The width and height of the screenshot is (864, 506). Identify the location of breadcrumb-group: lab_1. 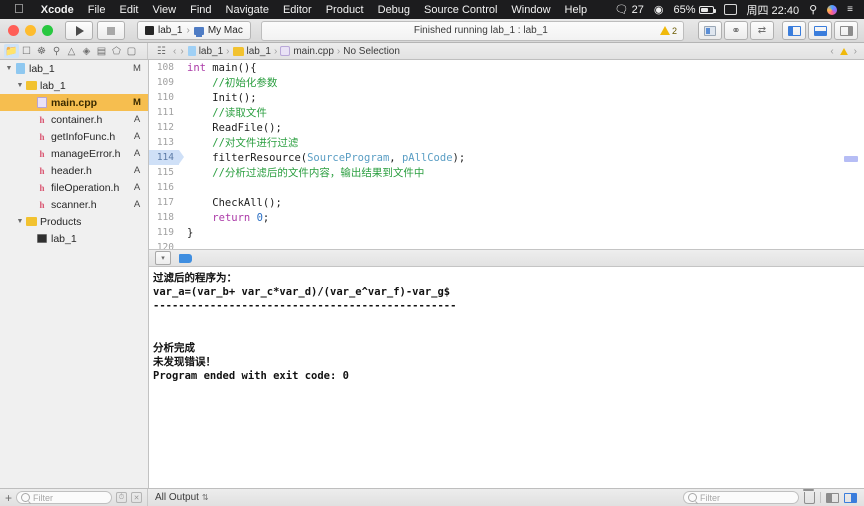
(259, 51).